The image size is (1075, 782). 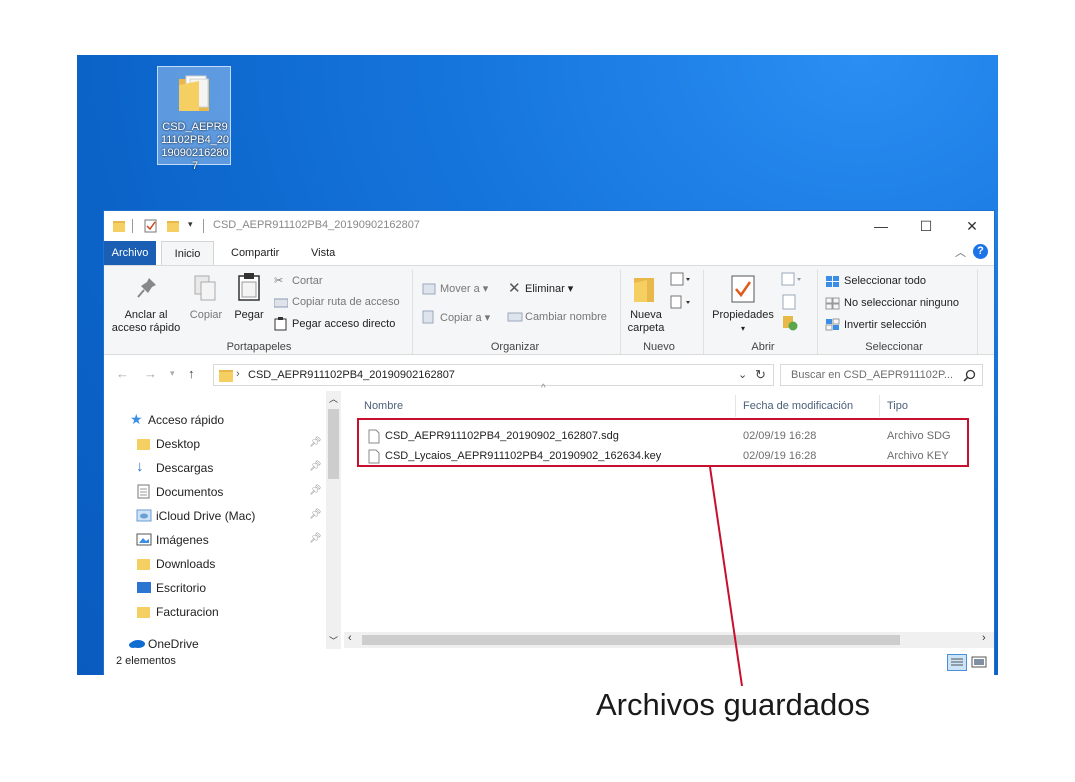 What do you see at coordinates (549, 226) in the screenshot?
I see `title-bar: ▾ CSD_AEPR911102PB4_20190902162807 — ☐ ✕` at bounding box center [549, 226].